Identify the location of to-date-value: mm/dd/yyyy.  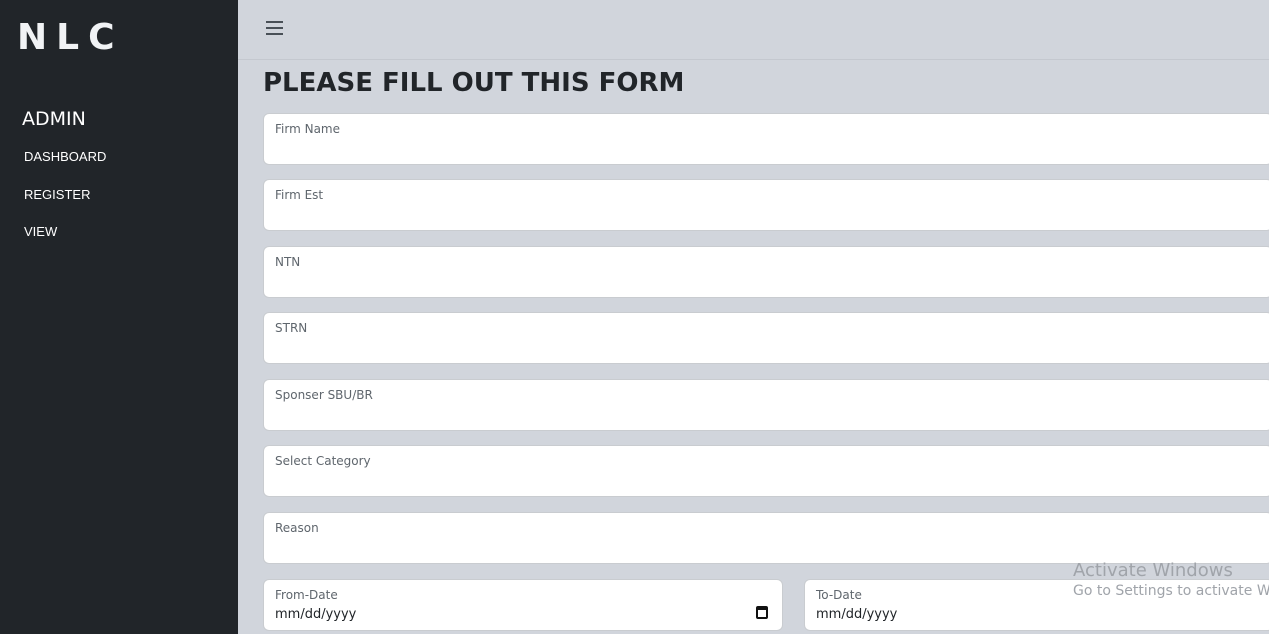
(857, 614).